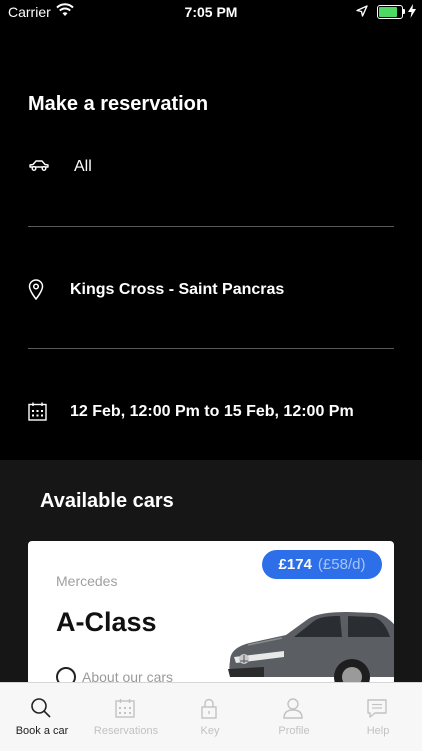  I want to click on charging-bolt-icon, so click(412, 11).